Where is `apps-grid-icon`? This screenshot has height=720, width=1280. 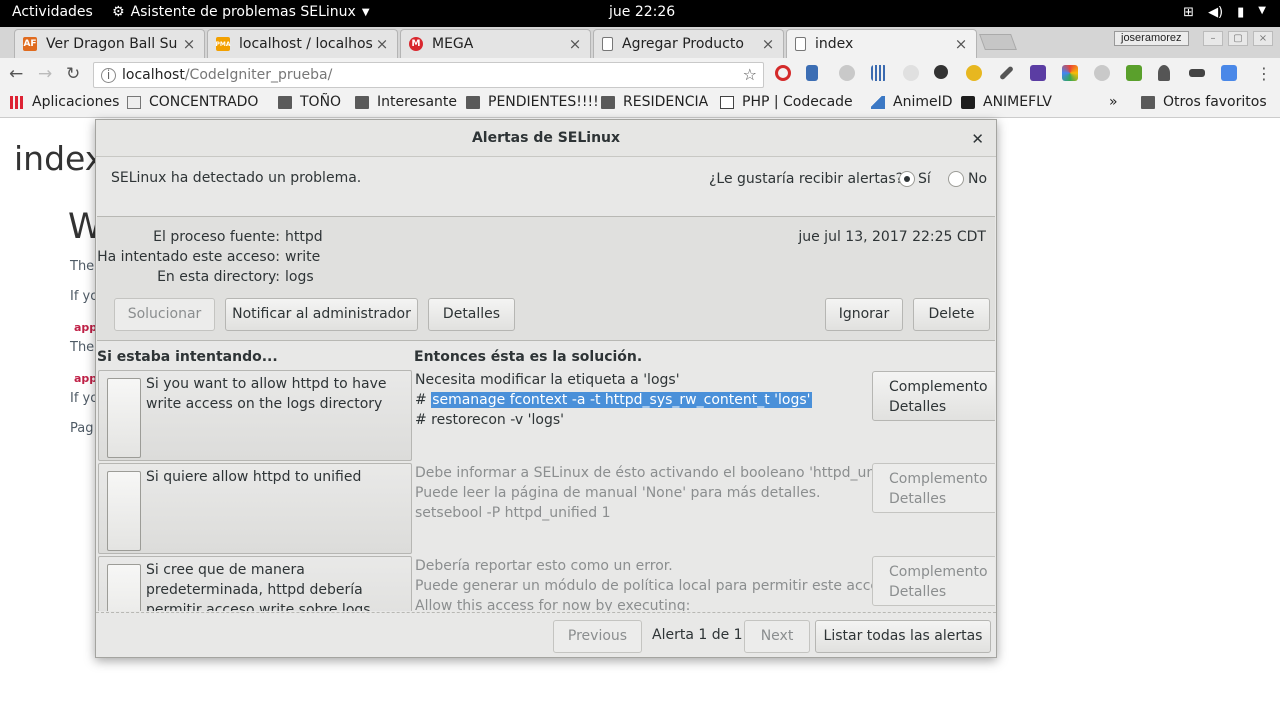
apps-grid-icon is located at coordinates (17, 102).